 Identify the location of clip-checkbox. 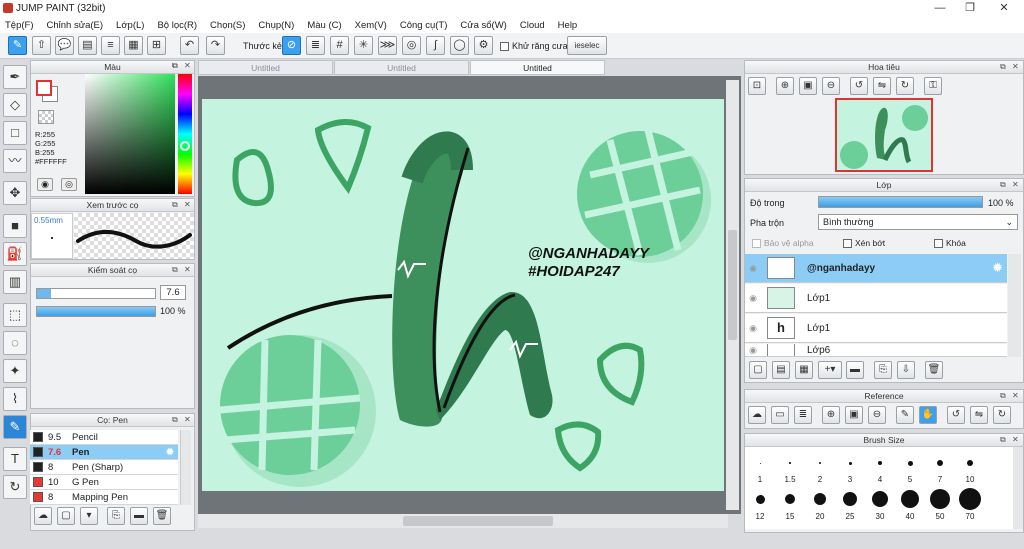
(847, 244).